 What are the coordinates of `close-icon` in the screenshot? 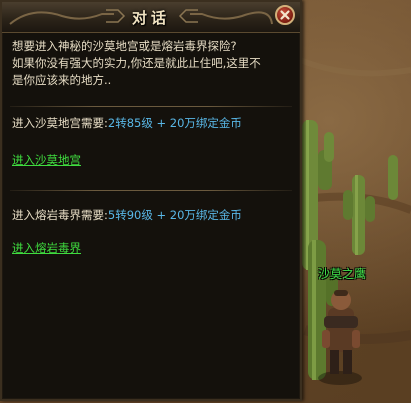 It's located at (285, 15).